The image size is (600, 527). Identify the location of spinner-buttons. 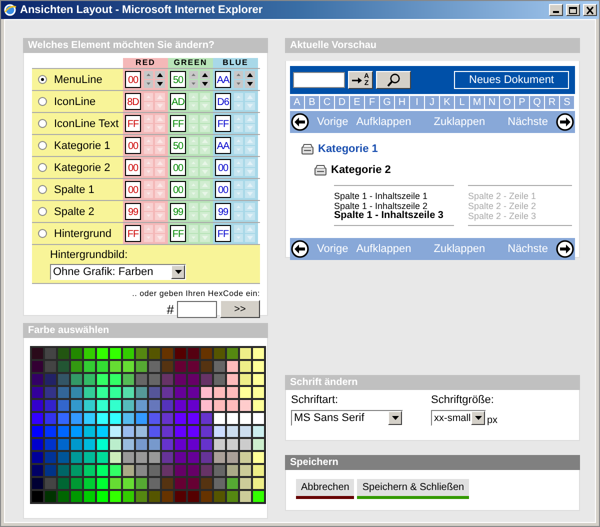
(199, 79).